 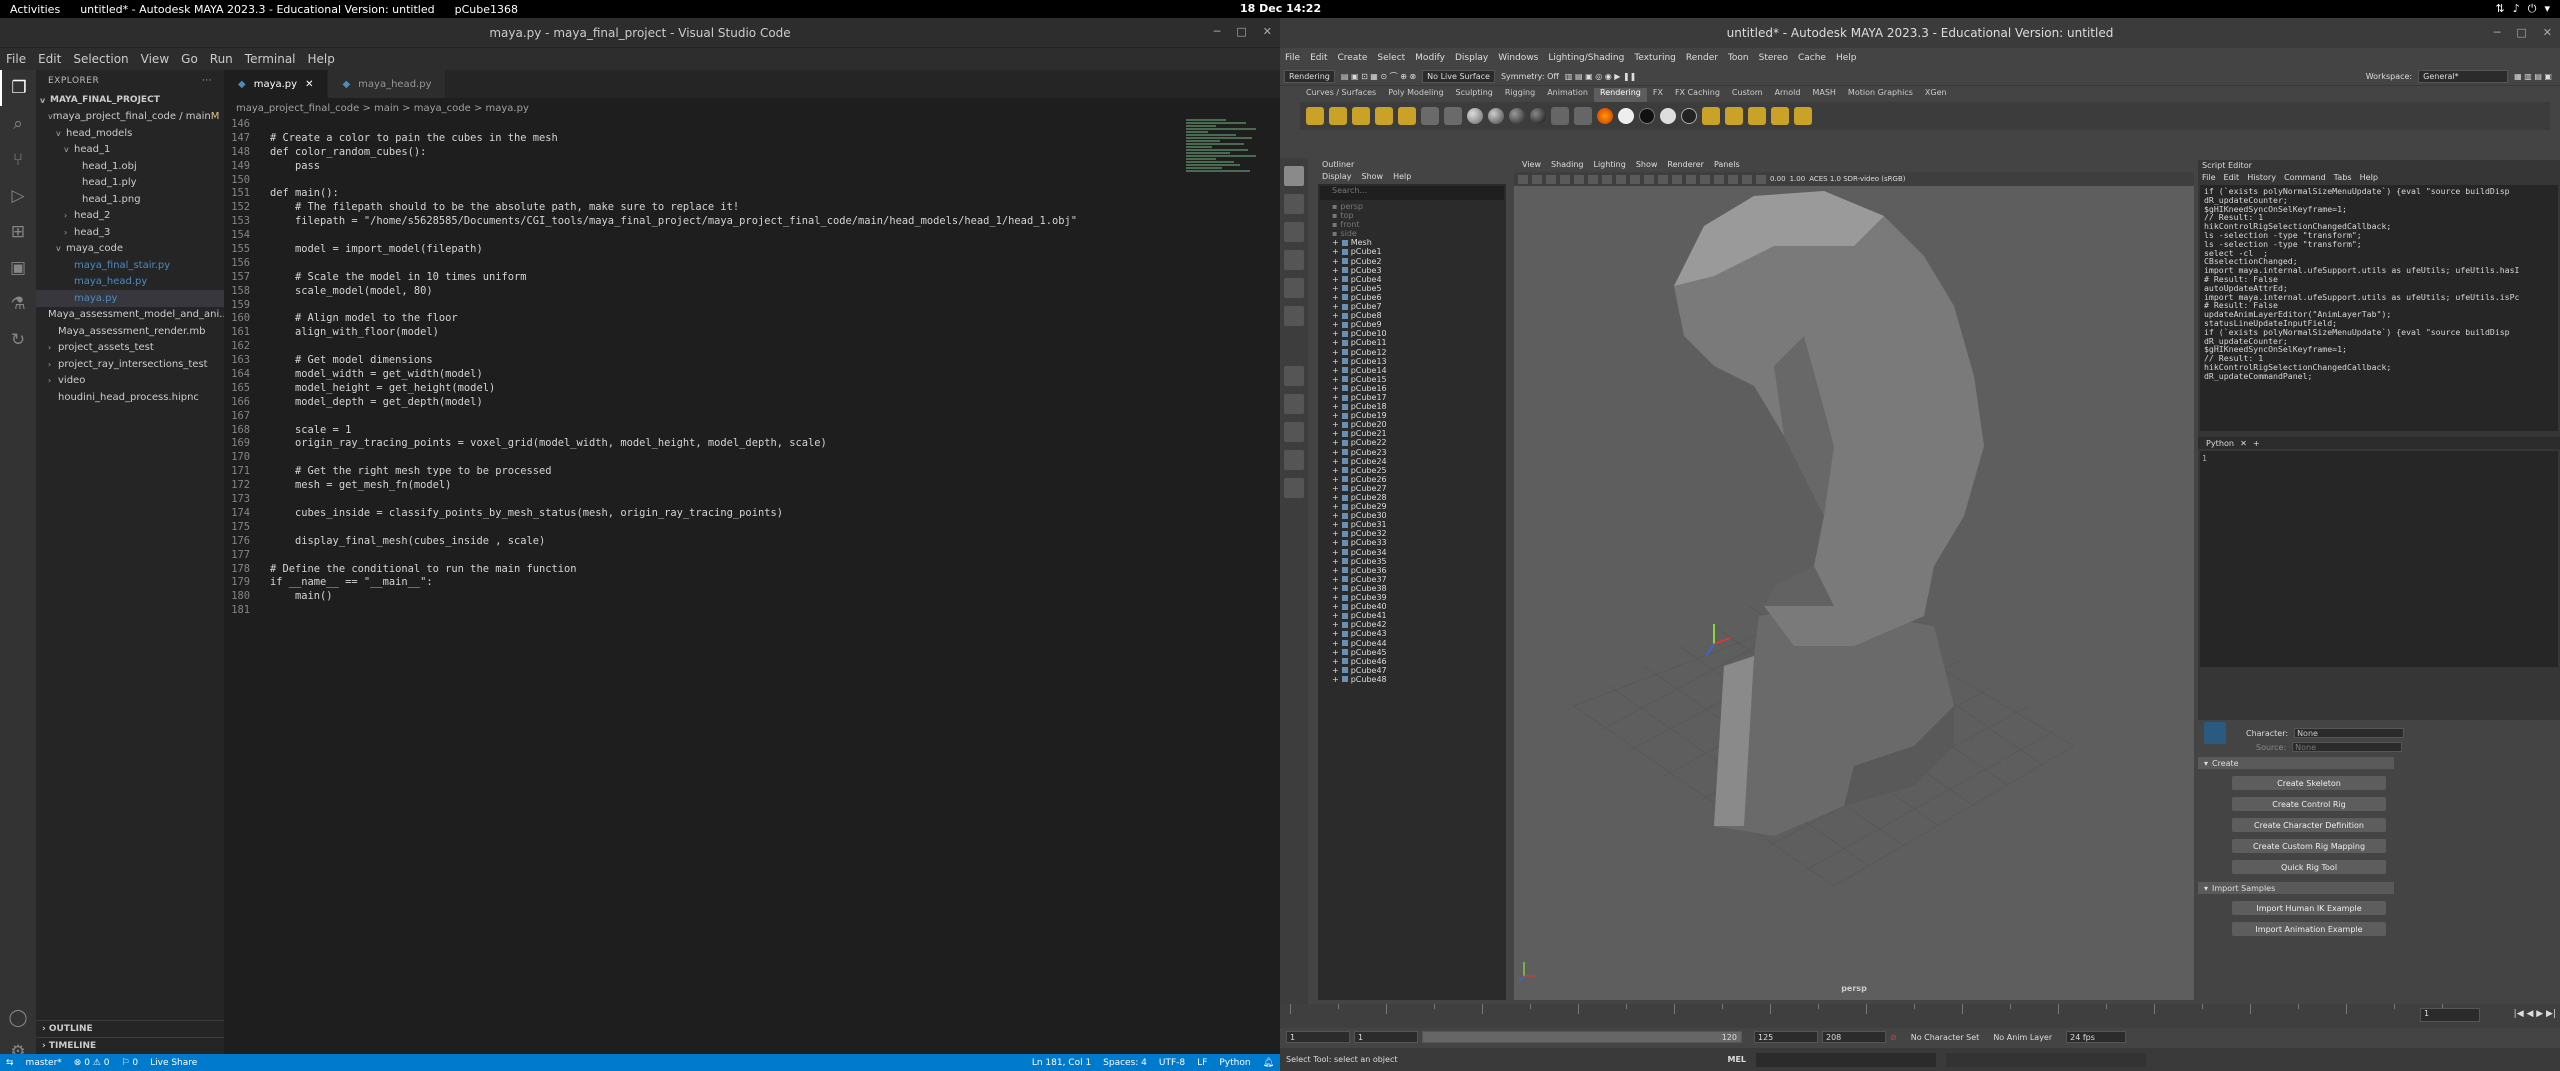 I want to click on outline-section: › OUTLINE, so click(x=130, y=1028).